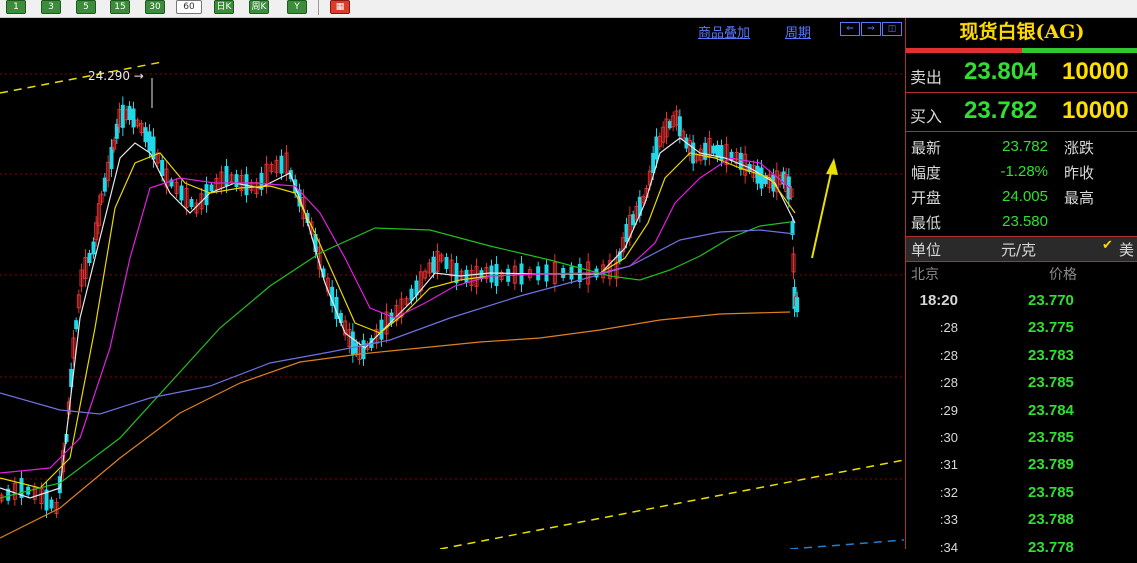 This screenshot has height=563, width=1137. What do you see at coordinates (224, 7) in the screenshot?
I see `period-button: 日K` at bounding box center [224, 7].